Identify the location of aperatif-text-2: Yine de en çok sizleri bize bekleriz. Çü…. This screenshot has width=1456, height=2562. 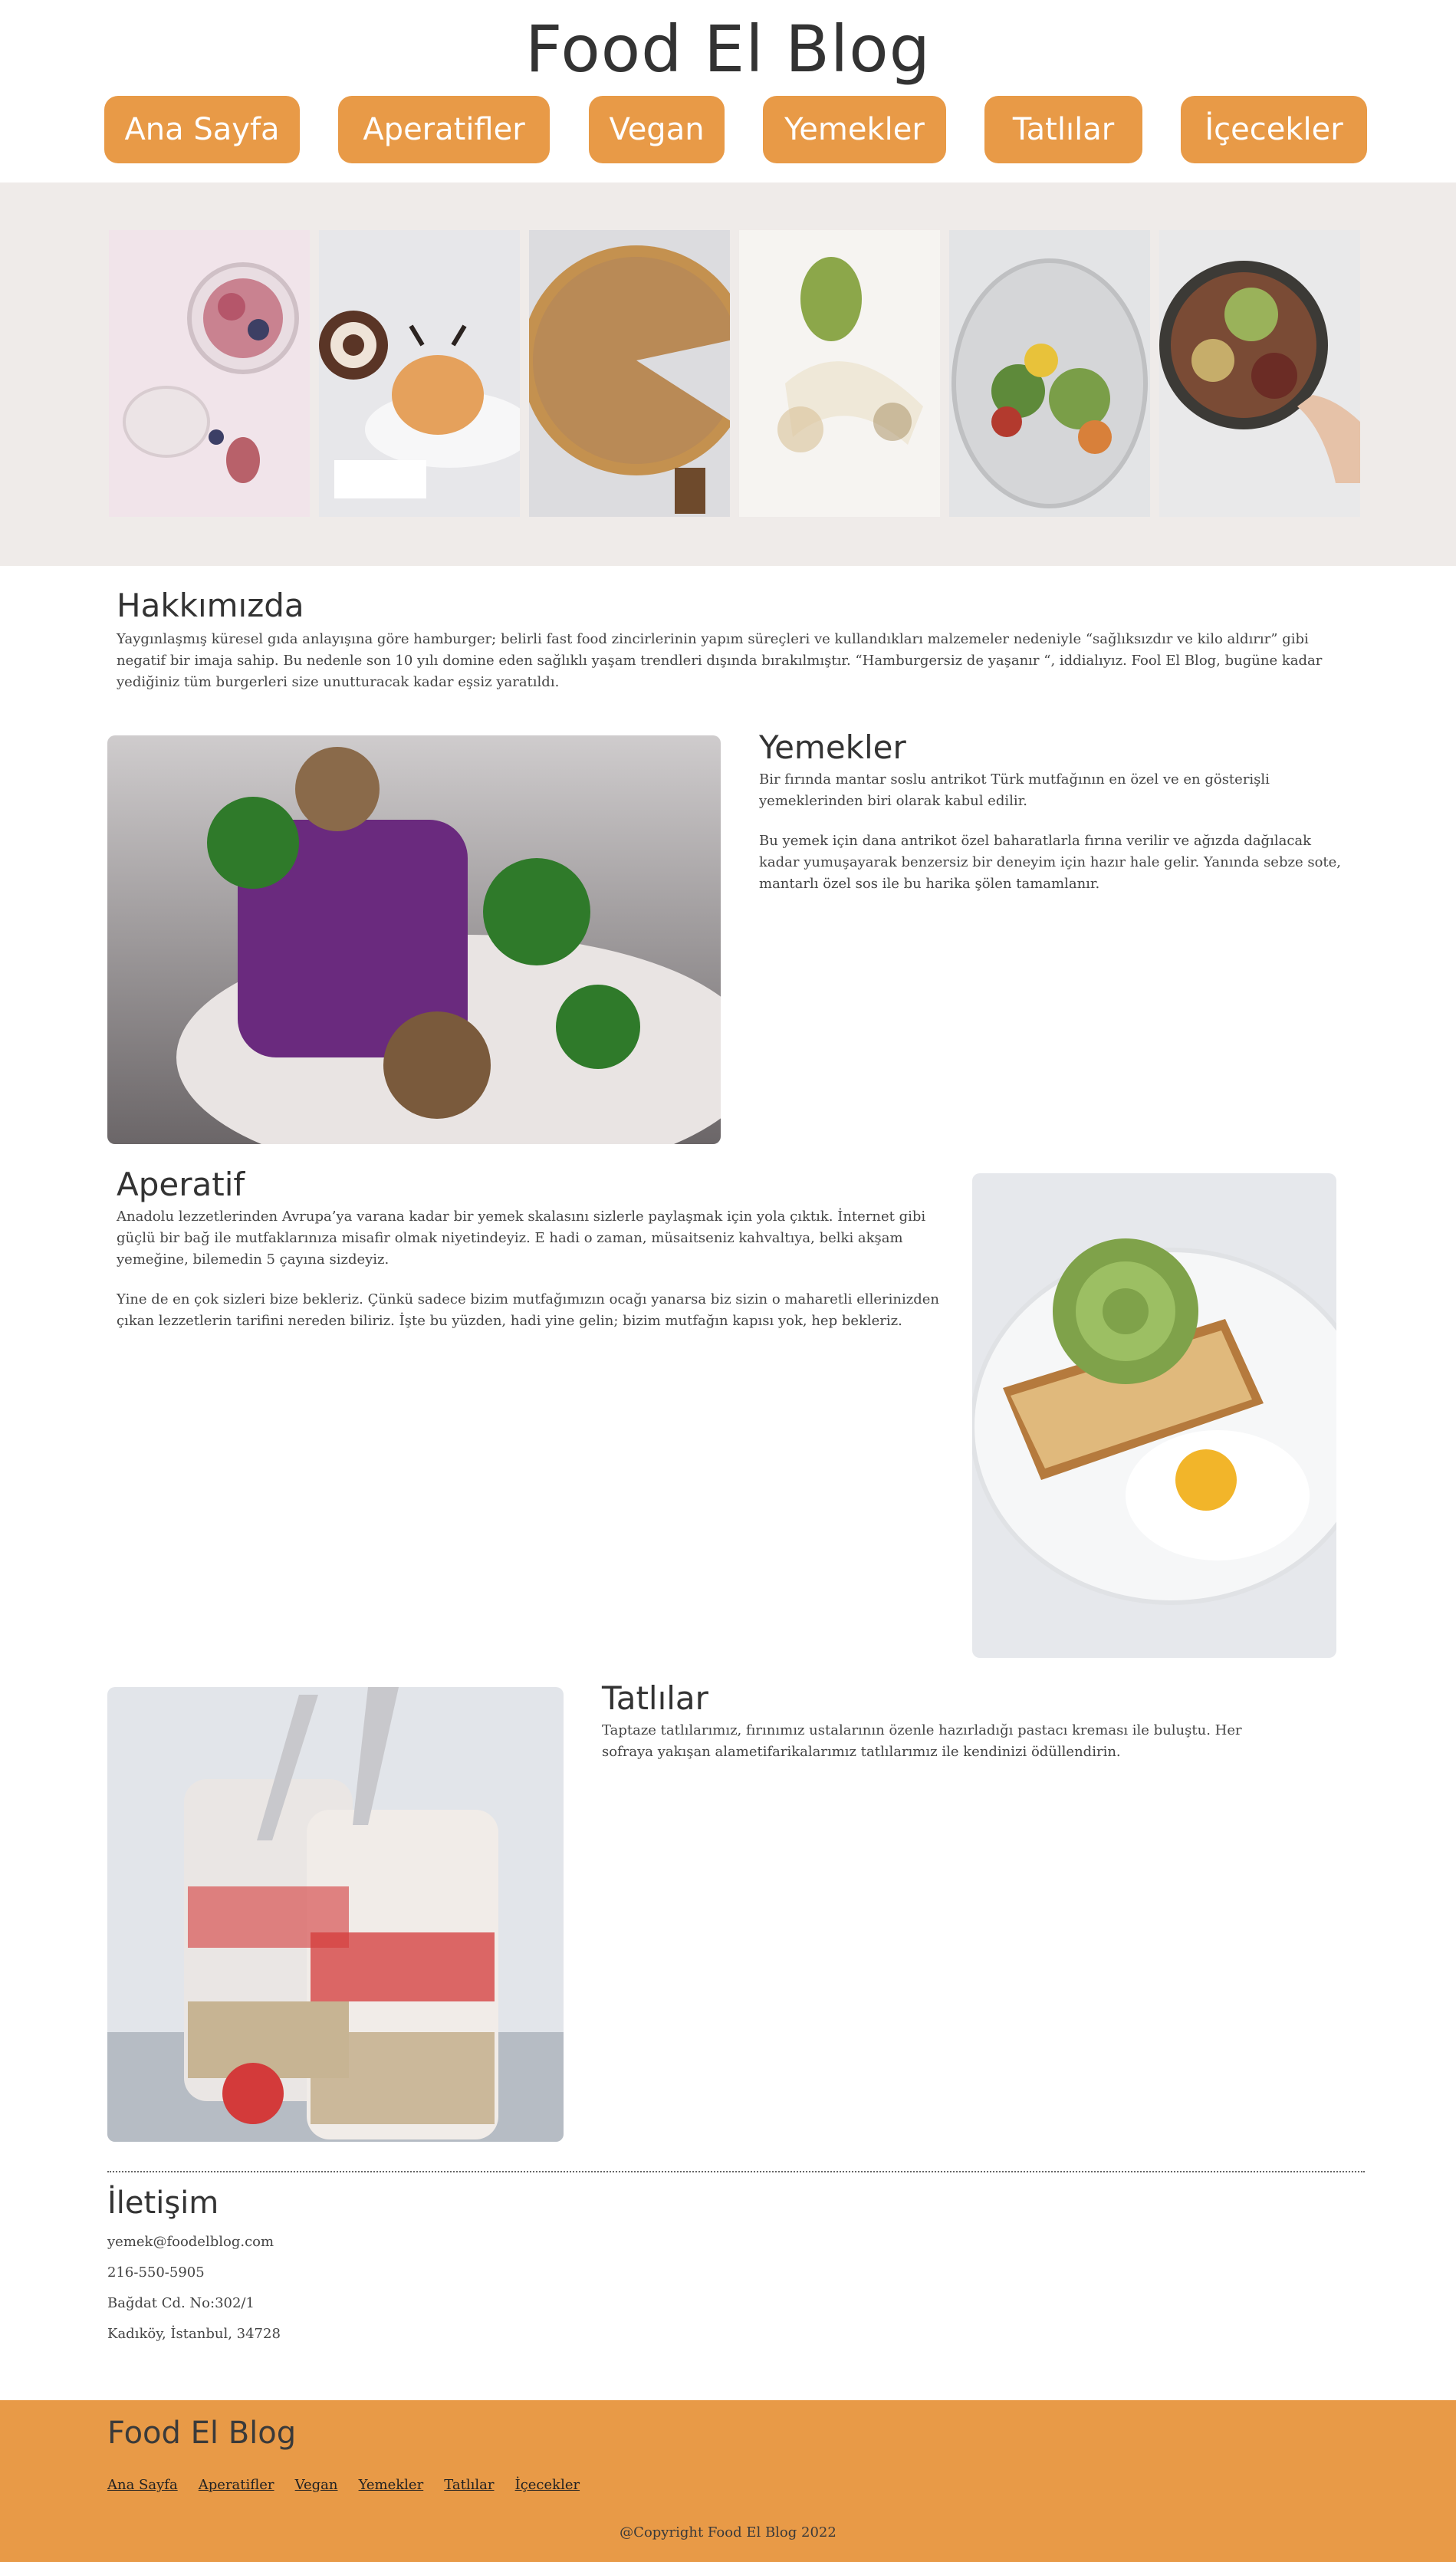
(528, 1310).